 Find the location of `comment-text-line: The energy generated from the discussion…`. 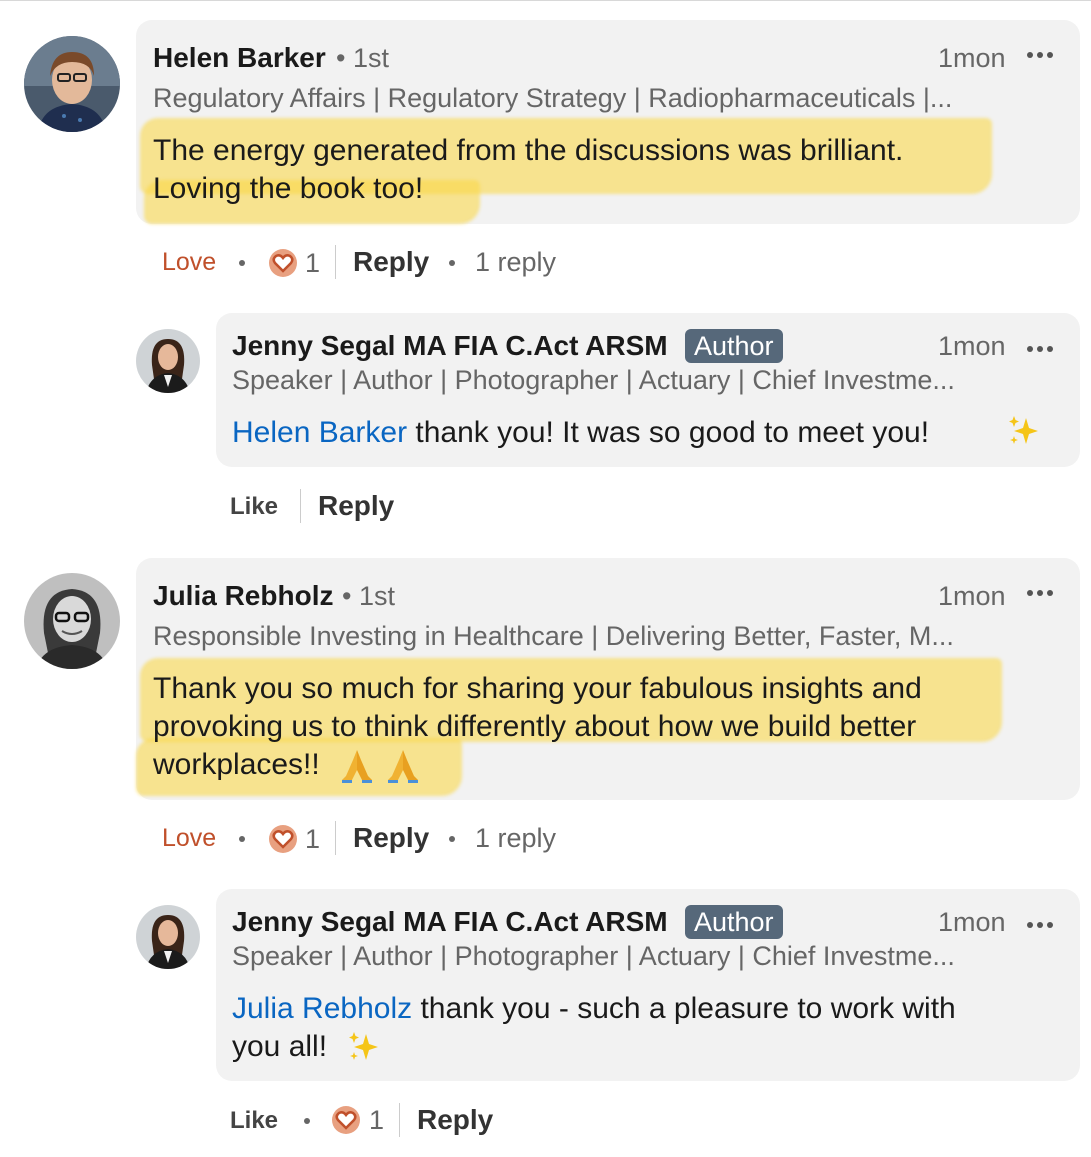

comment-text-line: The energy generated from the discussion… is located at coordinates (528, 150).